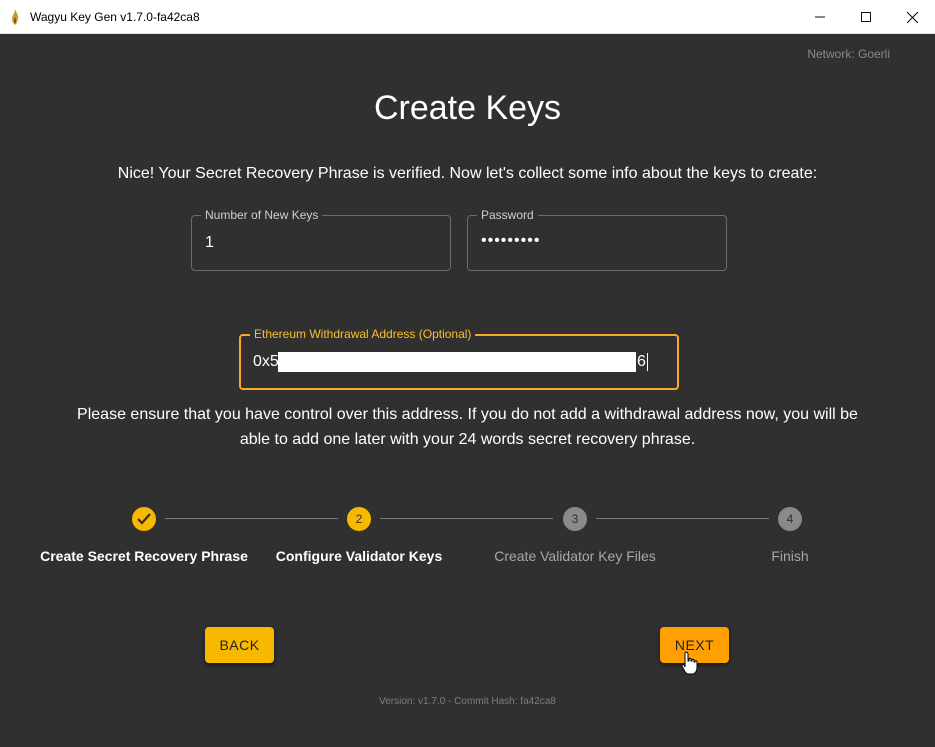 The height and width of the screenshot is (747, 935). I want to click on step-1-check-icon, so click(144, 519).